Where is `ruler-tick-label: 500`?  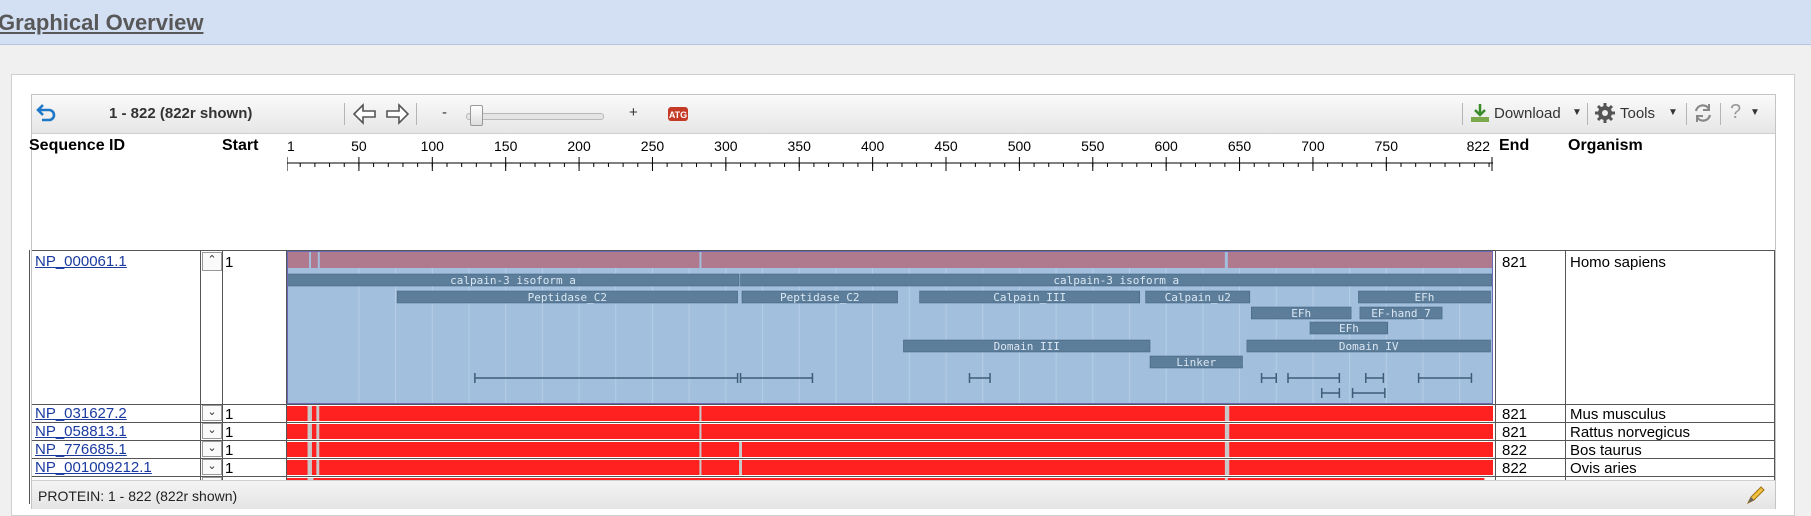 ruler-tick-label: 500 is located at coordinates (1020, 146).